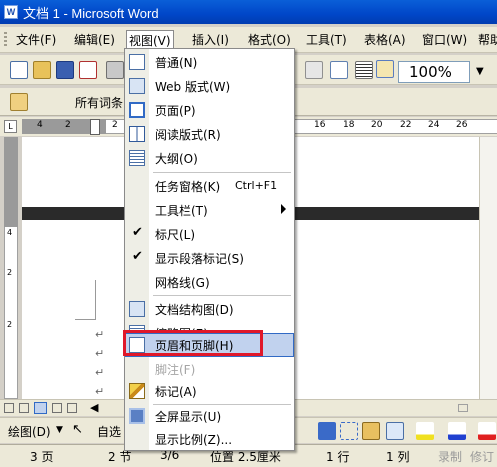  Describe the element at coordinates (193, 343) in the screenshot. I see `annotation-highlight` at that location.